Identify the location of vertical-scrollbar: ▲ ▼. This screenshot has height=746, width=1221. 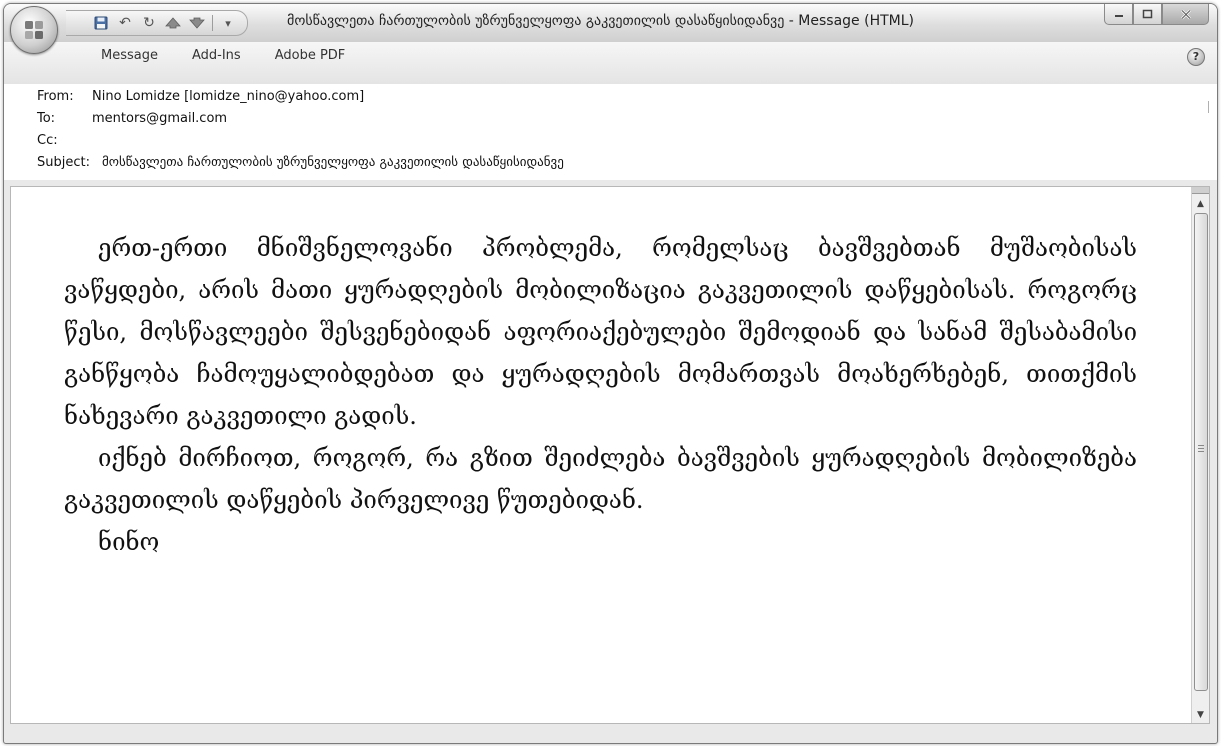
(1200, 455).